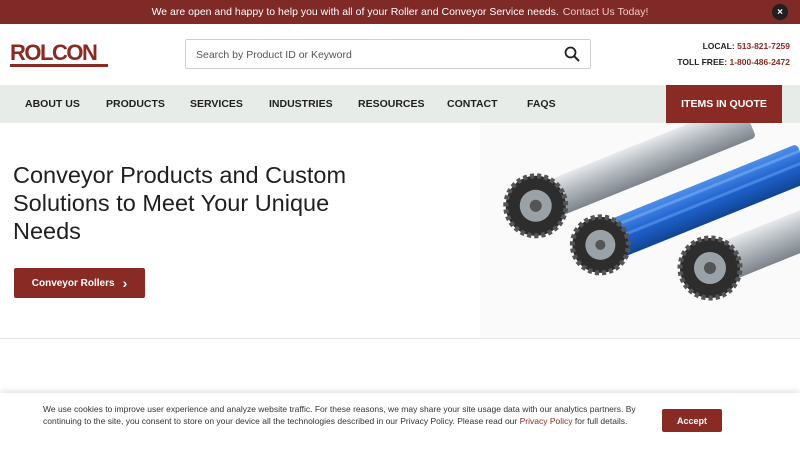 The image size is (800, 450). What do you see at coordinates (572, 54) in the screenshot?
I see `search-icon` at bounding box center [572, 54].